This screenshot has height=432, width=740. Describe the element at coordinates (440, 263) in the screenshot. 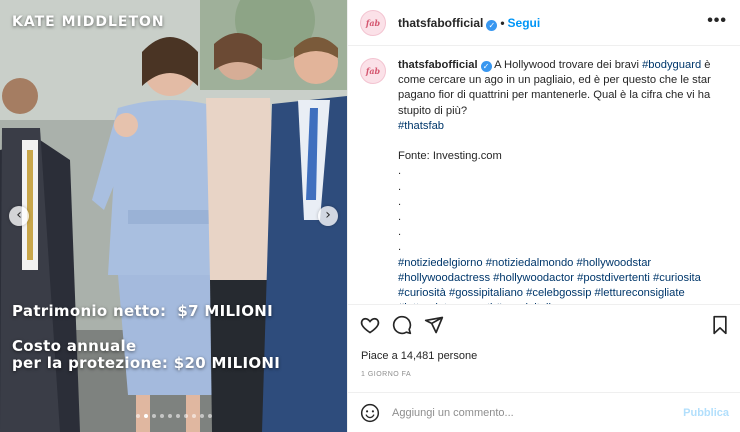

I see `hashtag-link: #notiziedelgiorno` at that location.